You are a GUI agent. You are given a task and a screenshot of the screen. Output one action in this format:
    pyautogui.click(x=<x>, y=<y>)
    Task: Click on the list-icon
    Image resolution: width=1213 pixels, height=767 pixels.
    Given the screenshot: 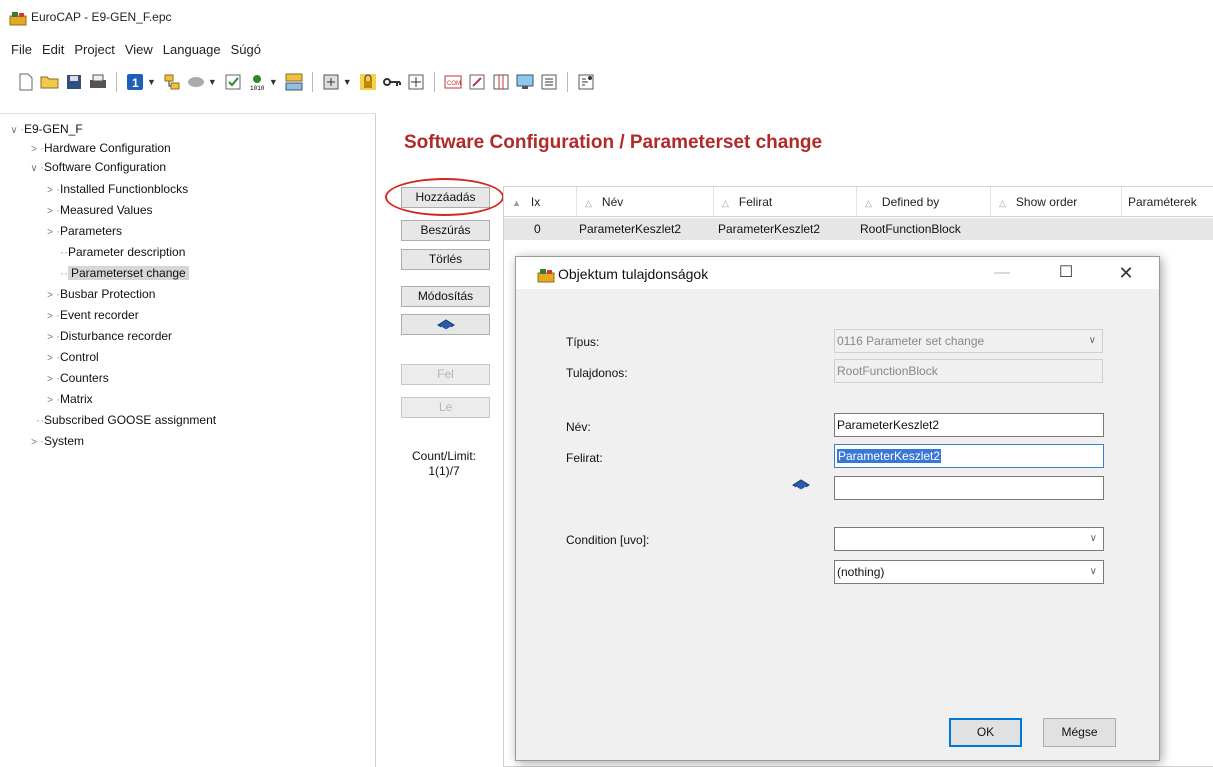 What is the action you would take?
    pyautogui.click(x=549, y=82)
    